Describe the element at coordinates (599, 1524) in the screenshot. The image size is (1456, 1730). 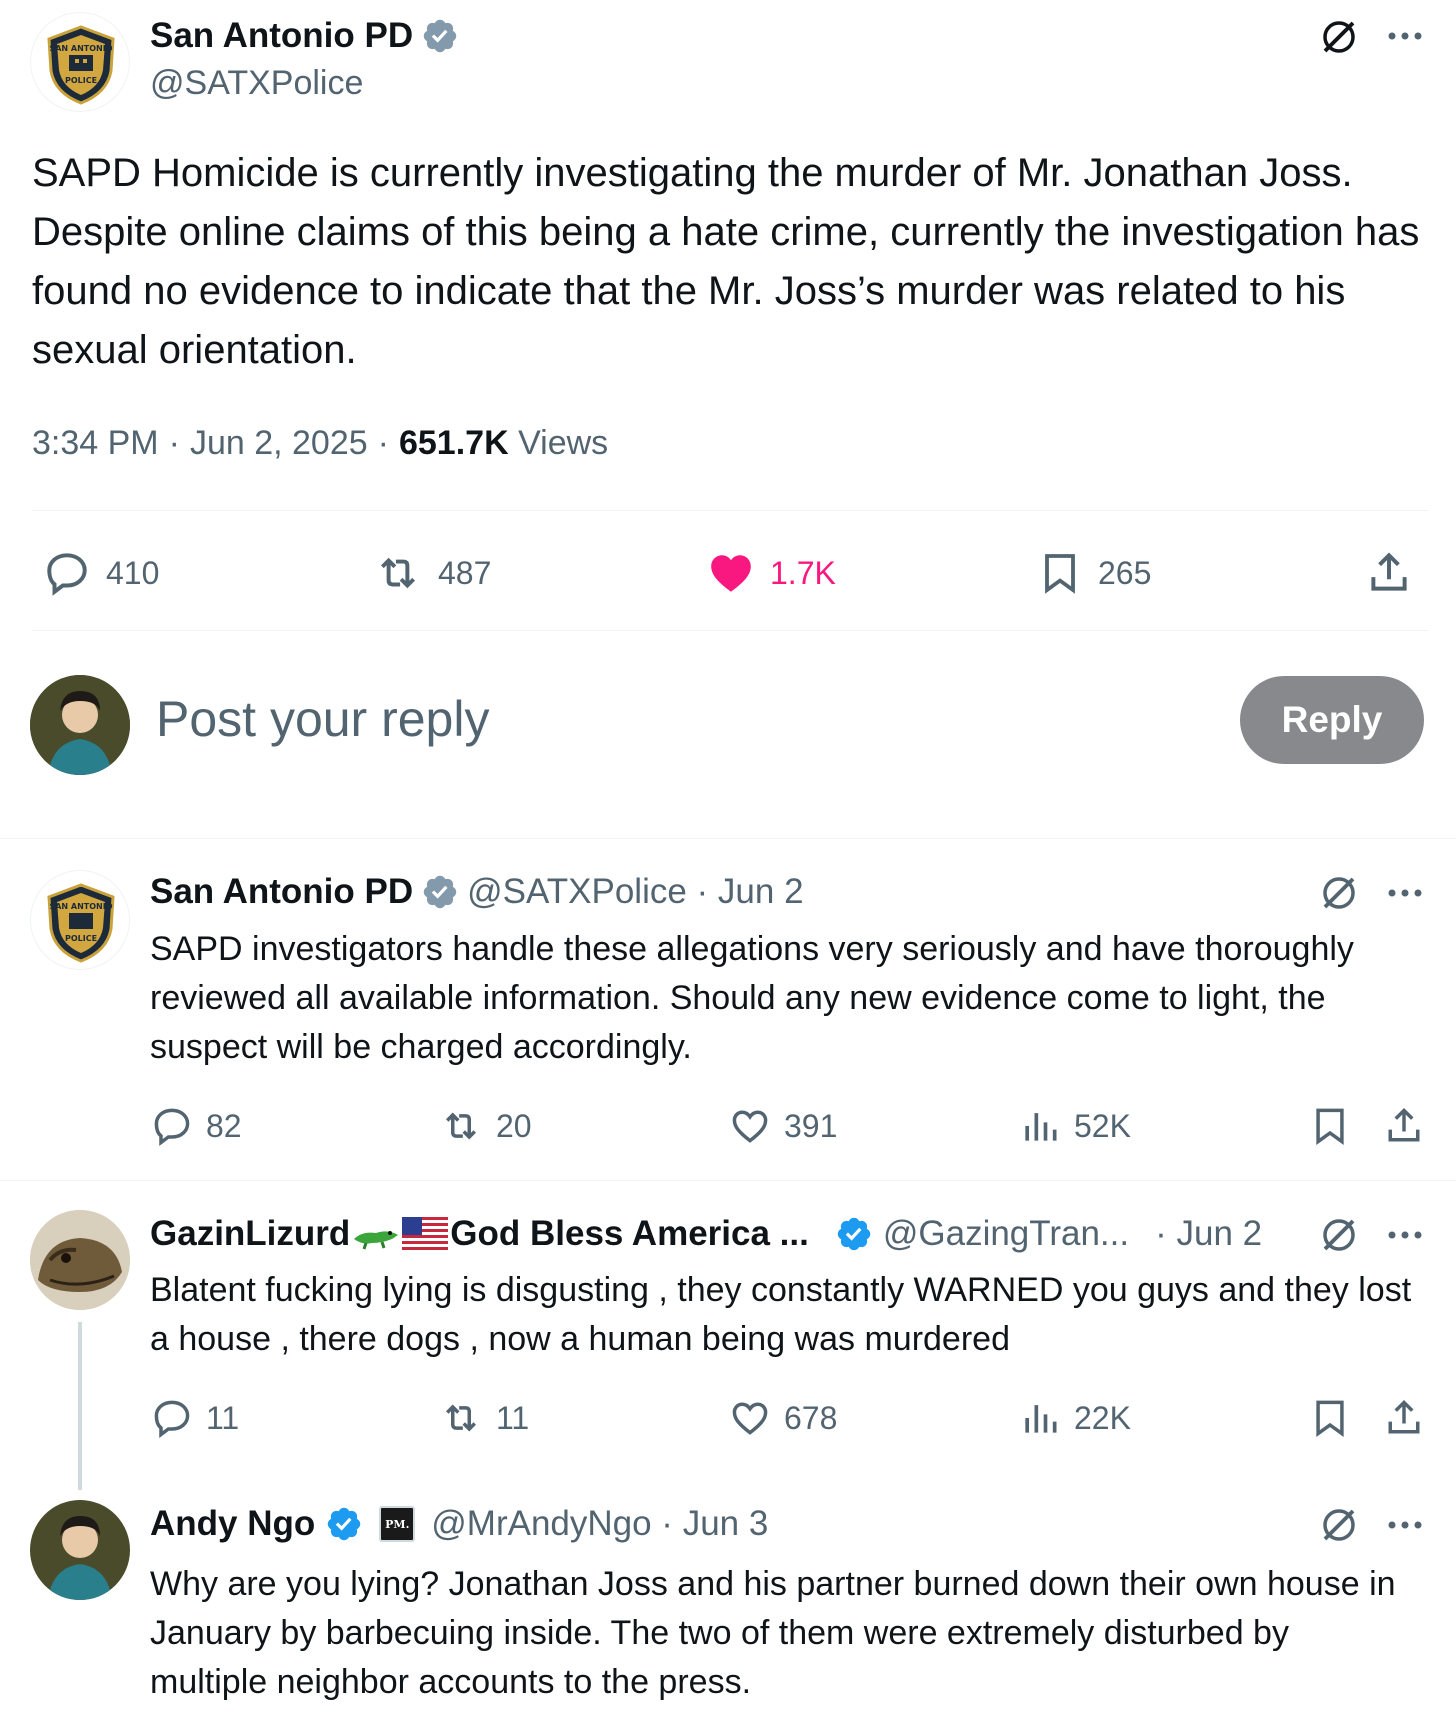
I see `reply3-handle-date: @MrAndyNgo · Jun 3` at that location.